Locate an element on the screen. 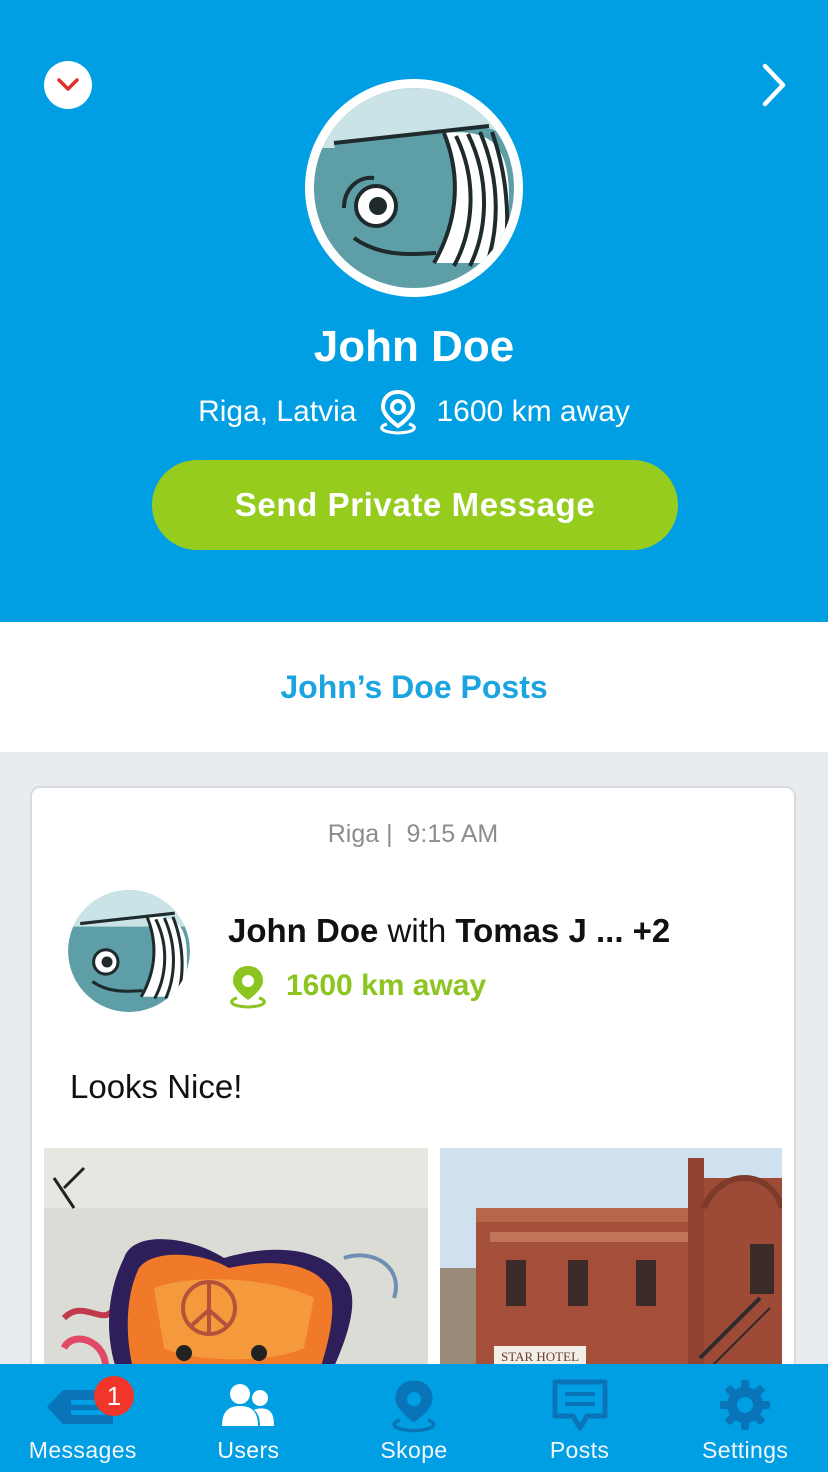  tab-label-skope: Skope is located at coordinates (414, 1450).